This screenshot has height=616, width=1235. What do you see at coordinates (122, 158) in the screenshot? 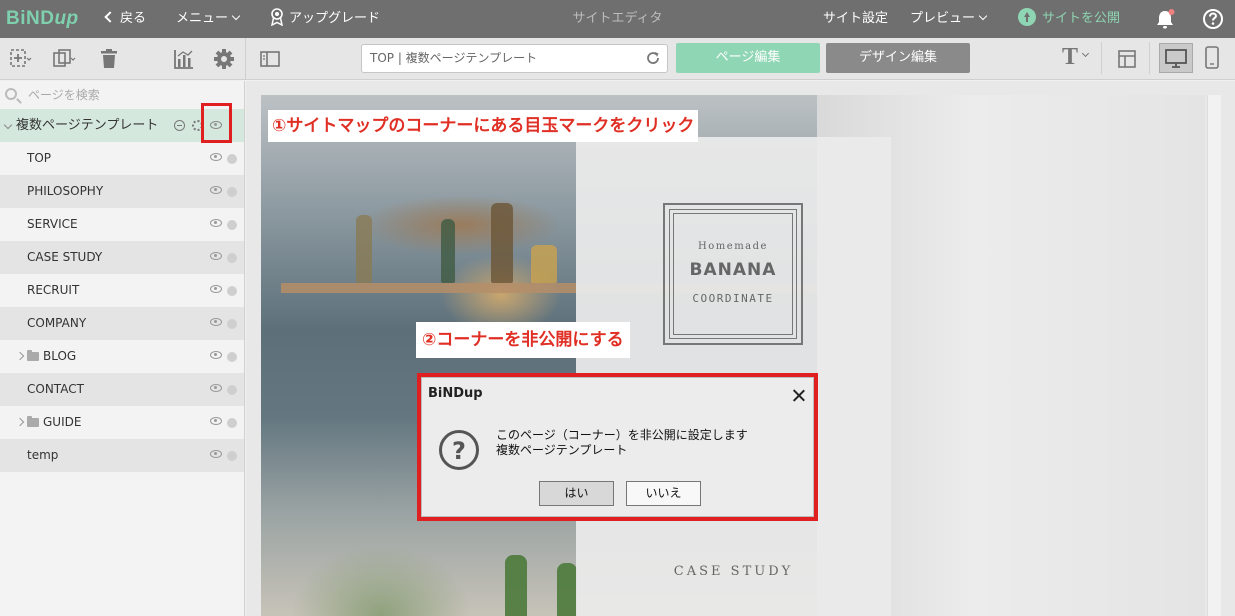
I see `sidebar-item-top: TOP` at bounding box center [122, 158].